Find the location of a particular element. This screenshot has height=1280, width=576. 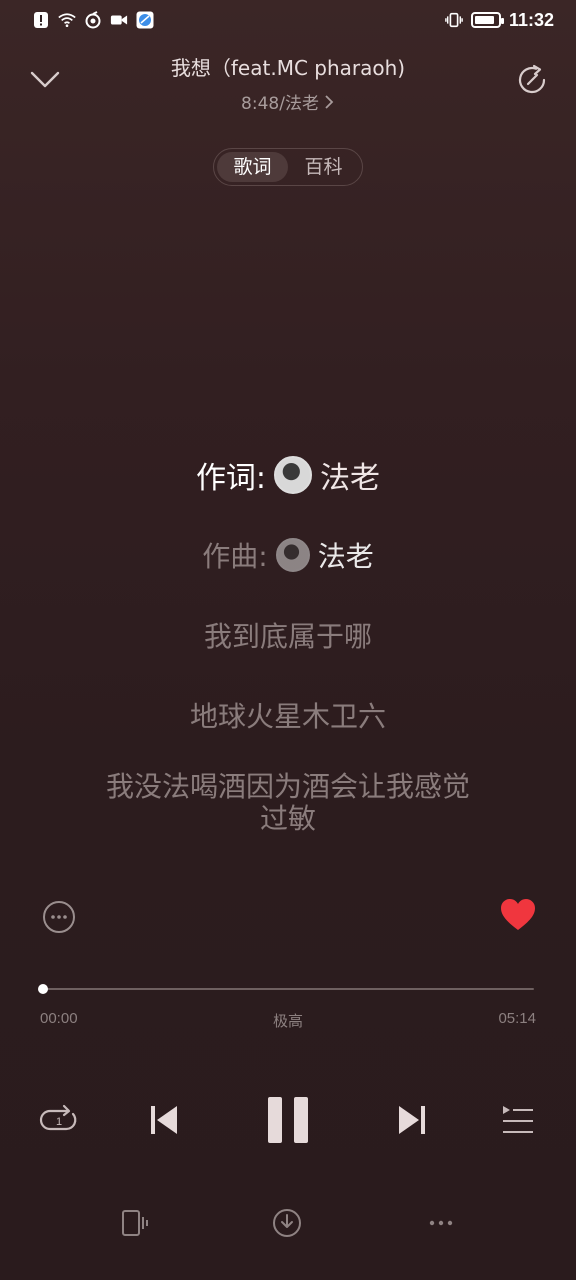

quality-button: 极高 is located at coordinates (288, 1020).